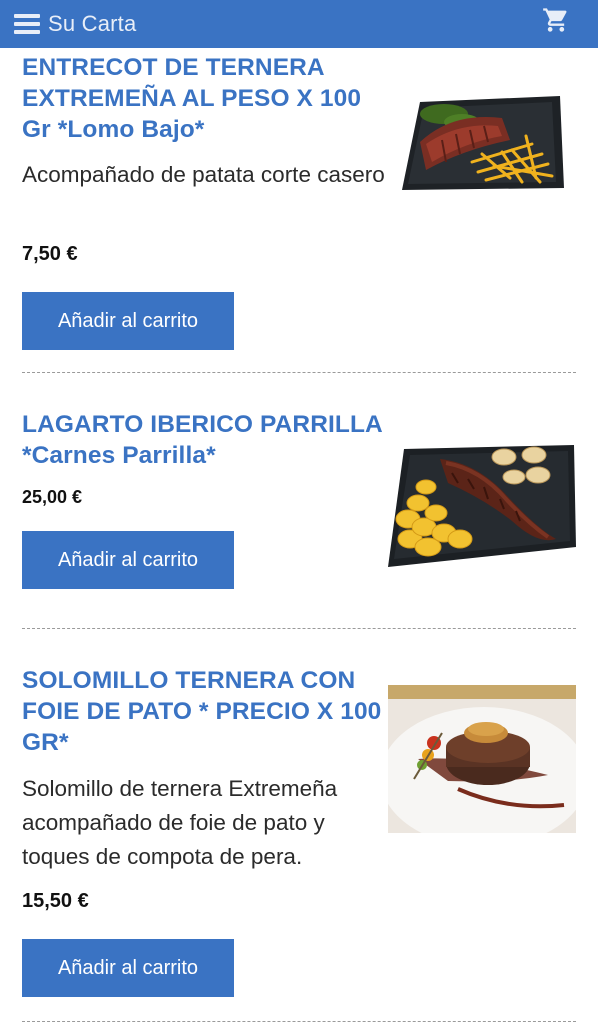 This screenshot has width=598, height=1024. Describe the element at coordinates (482, 759) in the screenshot. I see `product-image-solomillo` at that location.